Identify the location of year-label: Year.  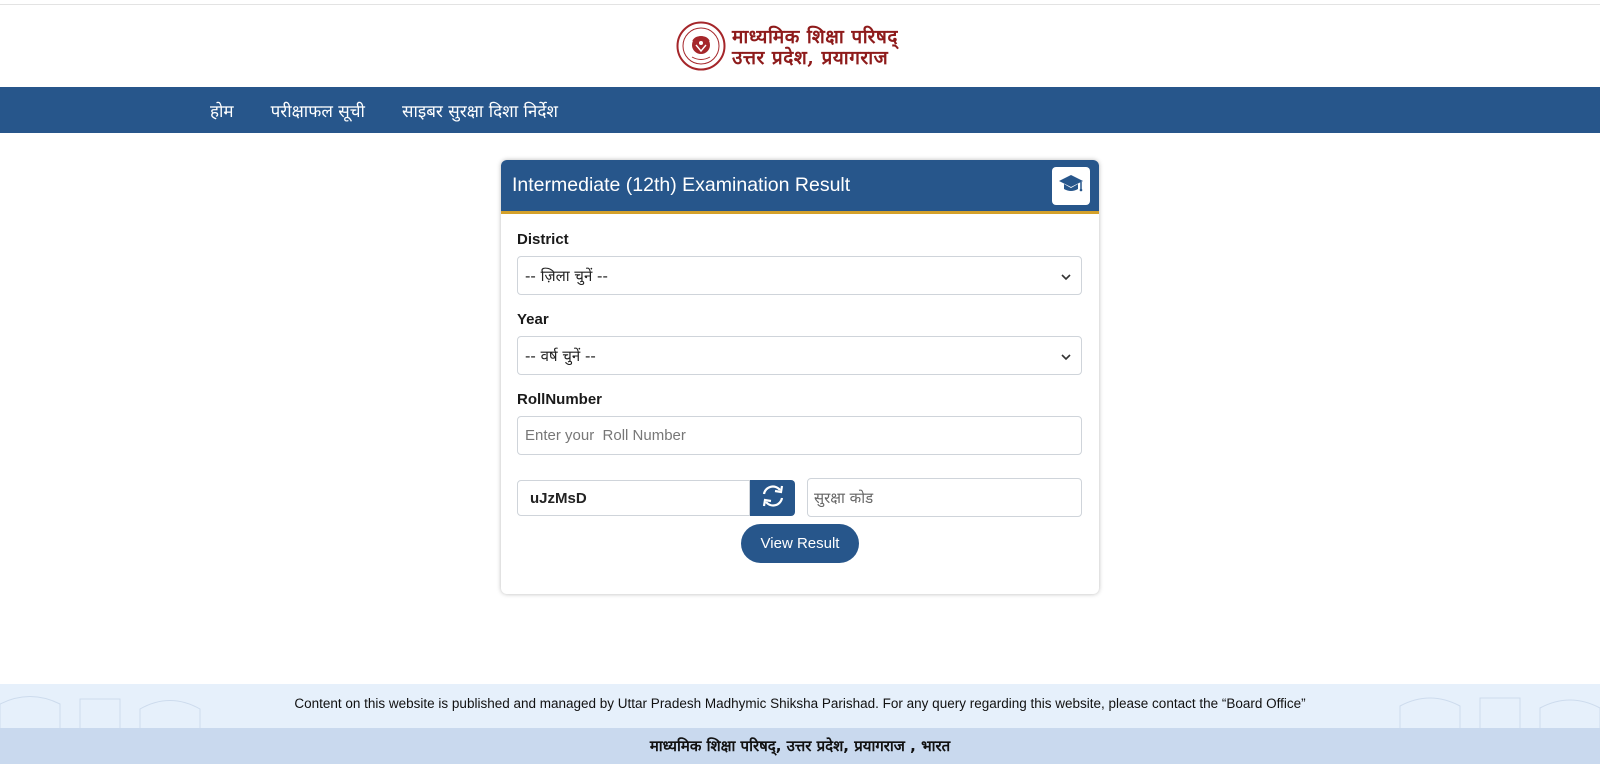
(533, 319).